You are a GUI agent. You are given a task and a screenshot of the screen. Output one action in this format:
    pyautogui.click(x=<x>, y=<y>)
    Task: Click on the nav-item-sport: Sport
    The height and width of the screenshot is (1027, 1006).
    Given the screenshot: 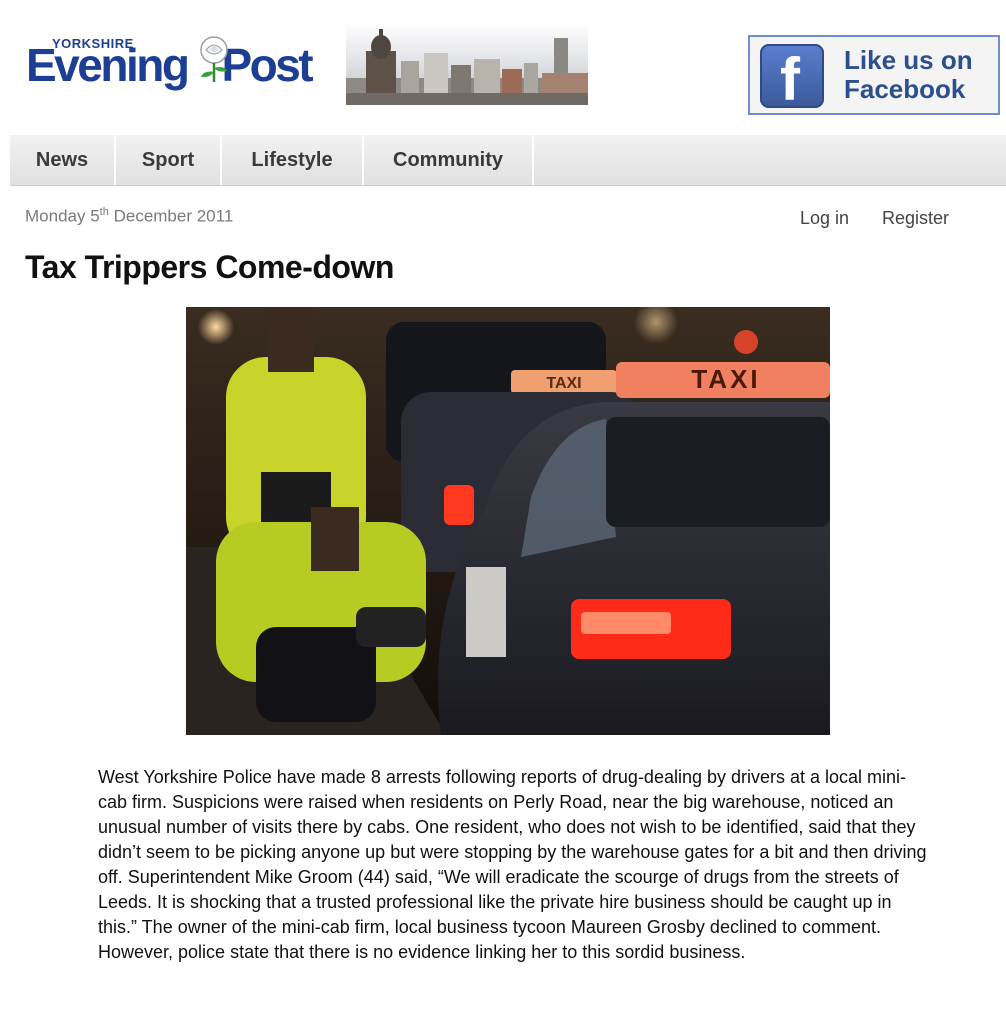 What is the action you would take?
    pyautogui.click(x=169, y=160)
    